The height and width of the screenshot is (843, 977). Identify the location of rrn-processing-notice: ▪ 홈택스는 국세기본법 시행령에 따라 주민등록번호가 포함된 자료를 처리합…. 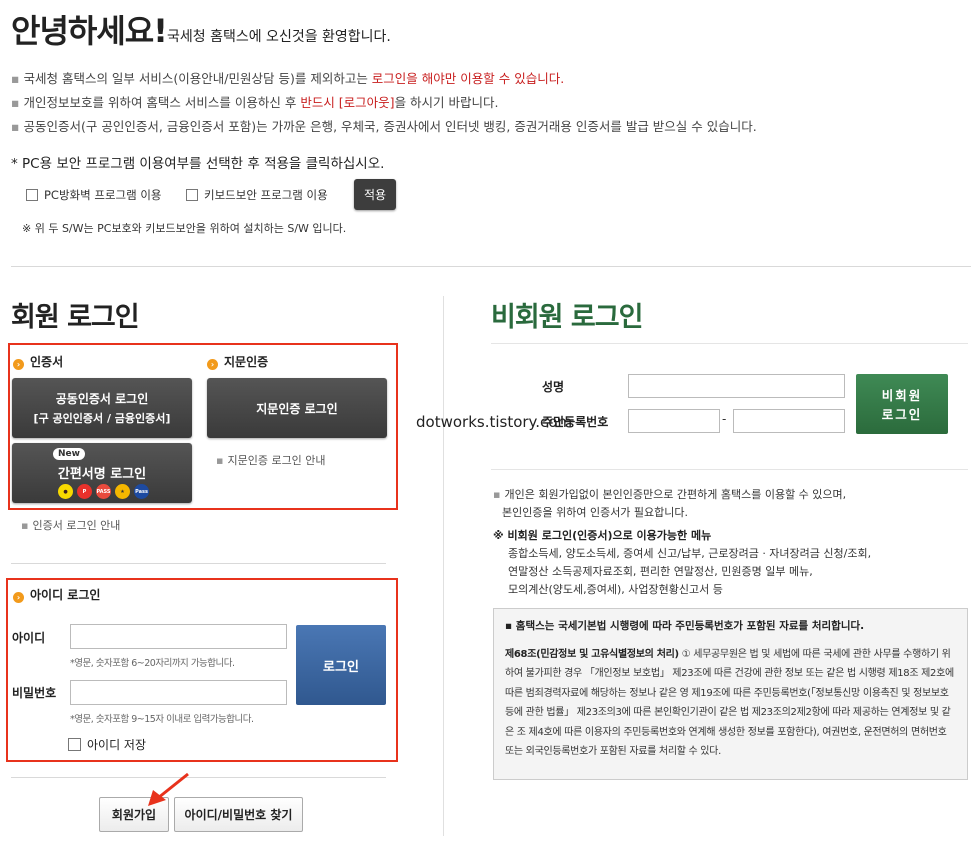
(730, 694).